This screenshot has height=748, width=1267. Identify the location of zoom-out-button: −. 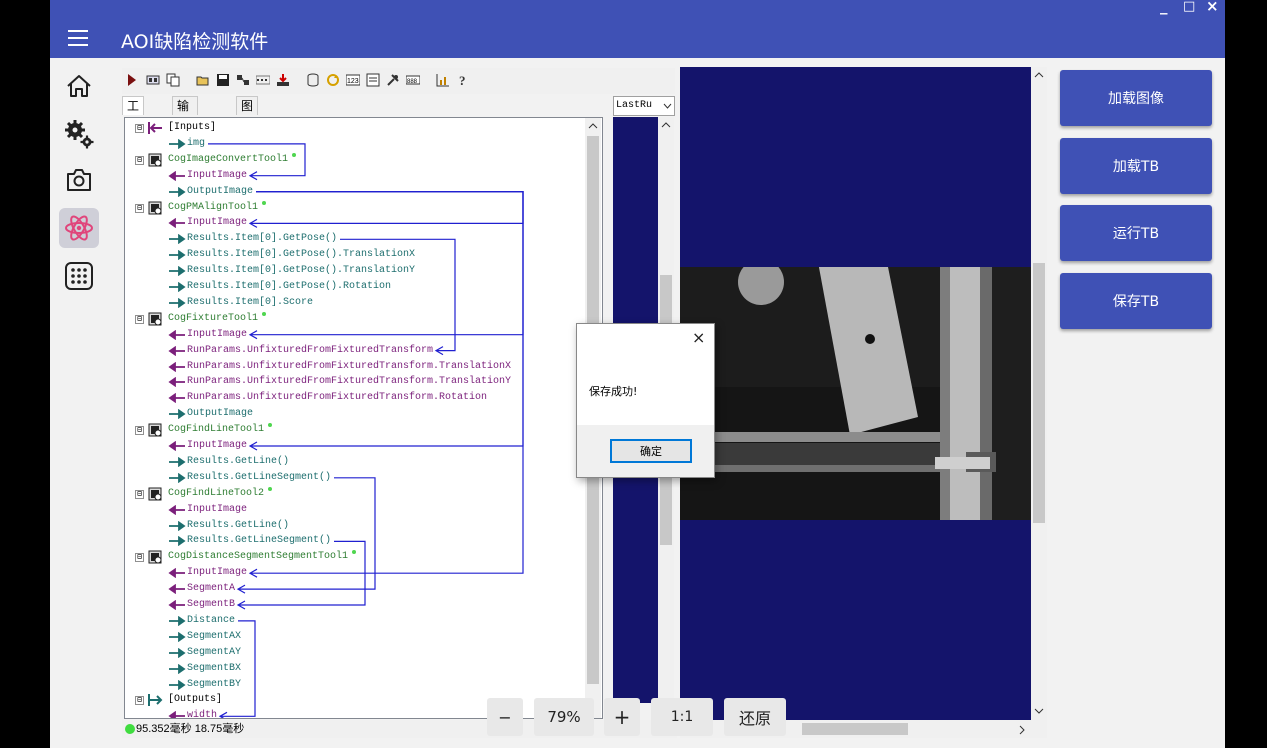
(505, 717).